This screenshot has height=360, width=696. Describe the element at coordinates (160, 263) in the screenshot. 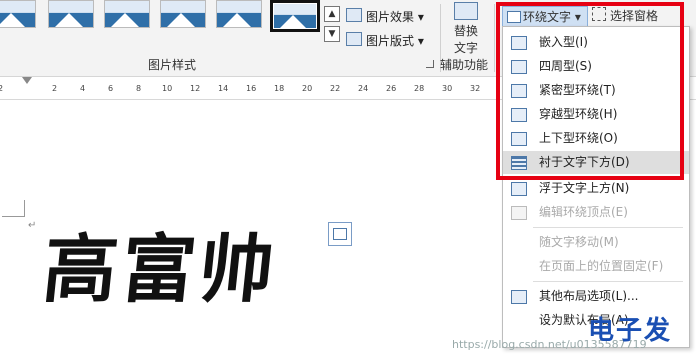

I see `handwritten-text-image: 高富帅` at that location.